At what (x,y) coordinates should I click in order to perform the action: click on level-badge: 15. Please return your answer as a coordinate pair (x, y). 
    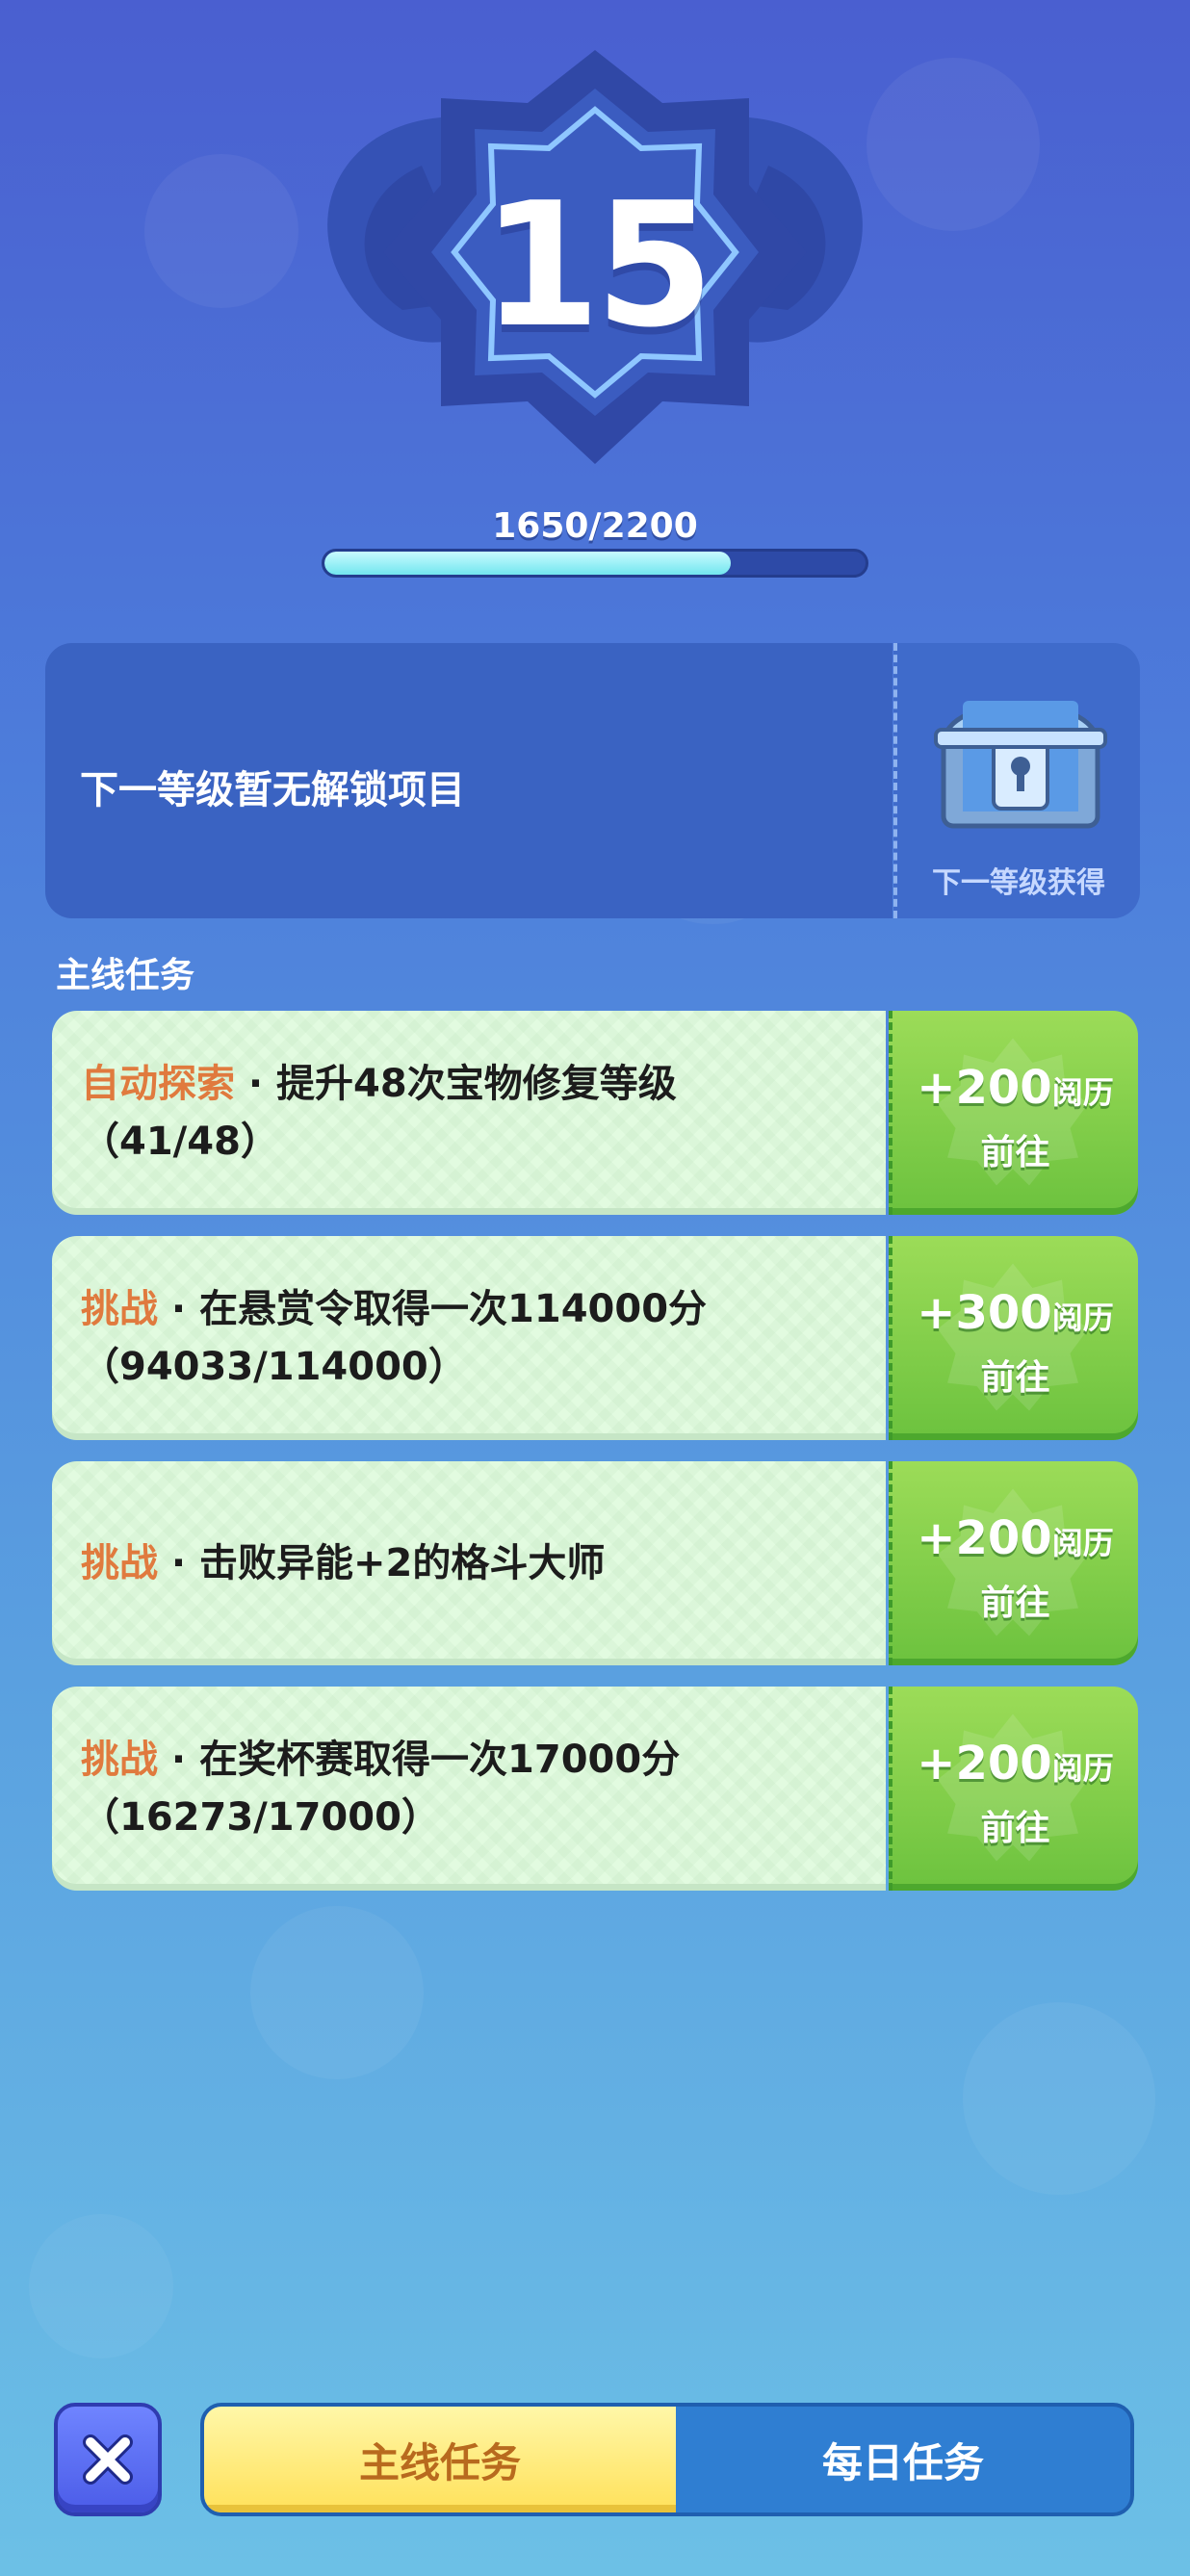
    Looking at the image, I should click on (595, 262).